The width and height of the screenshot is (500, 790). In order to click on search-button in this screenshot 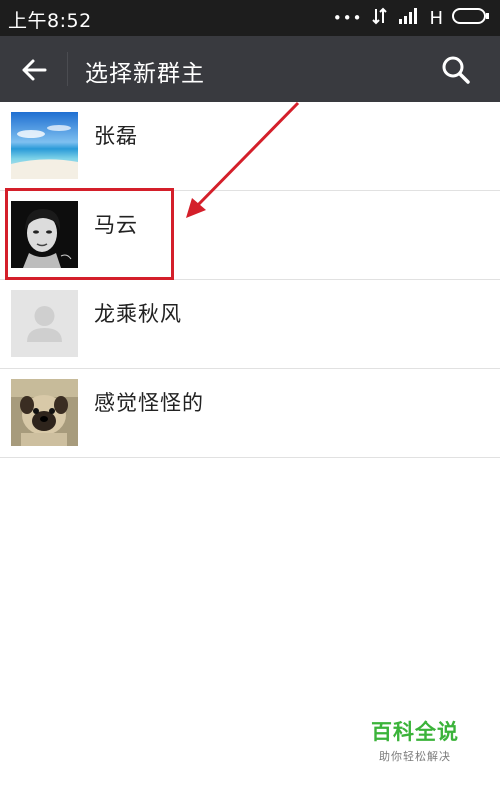, I will do `click(456, 70)`.